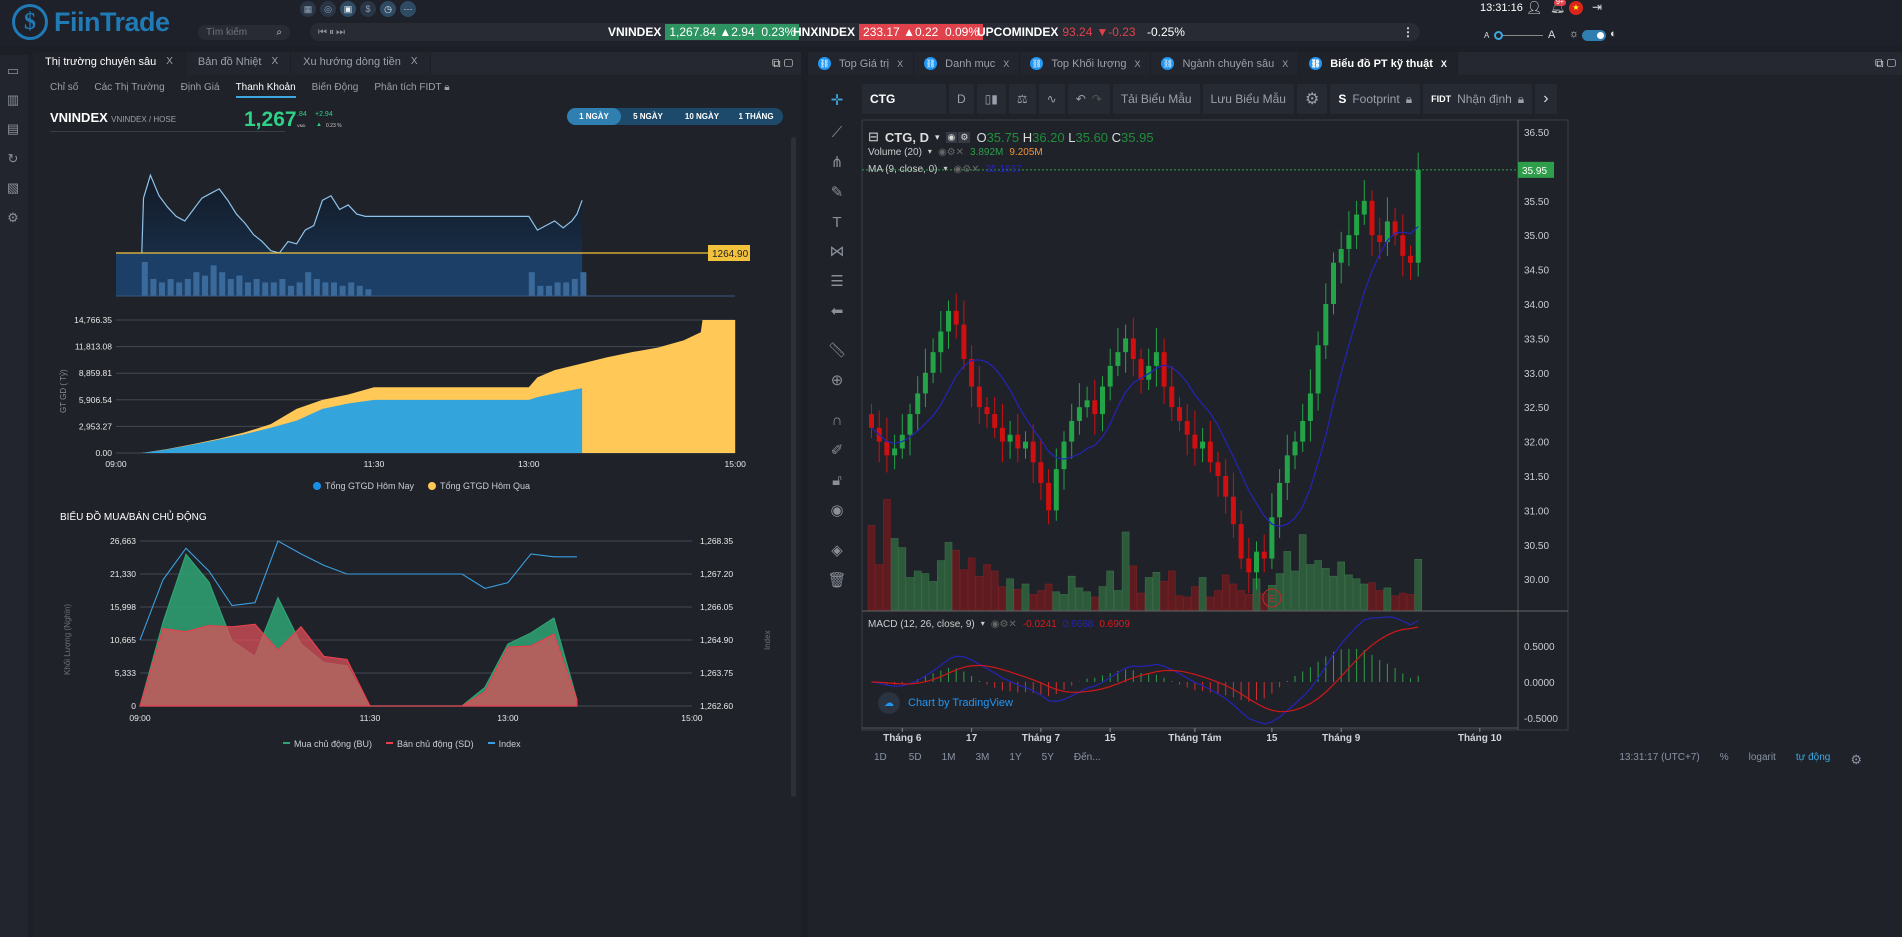  I want to click on ticker-upcomindex: UPCOMINDEX 93.24 ▼-0.23 -0.25%, so click(1081, 32).